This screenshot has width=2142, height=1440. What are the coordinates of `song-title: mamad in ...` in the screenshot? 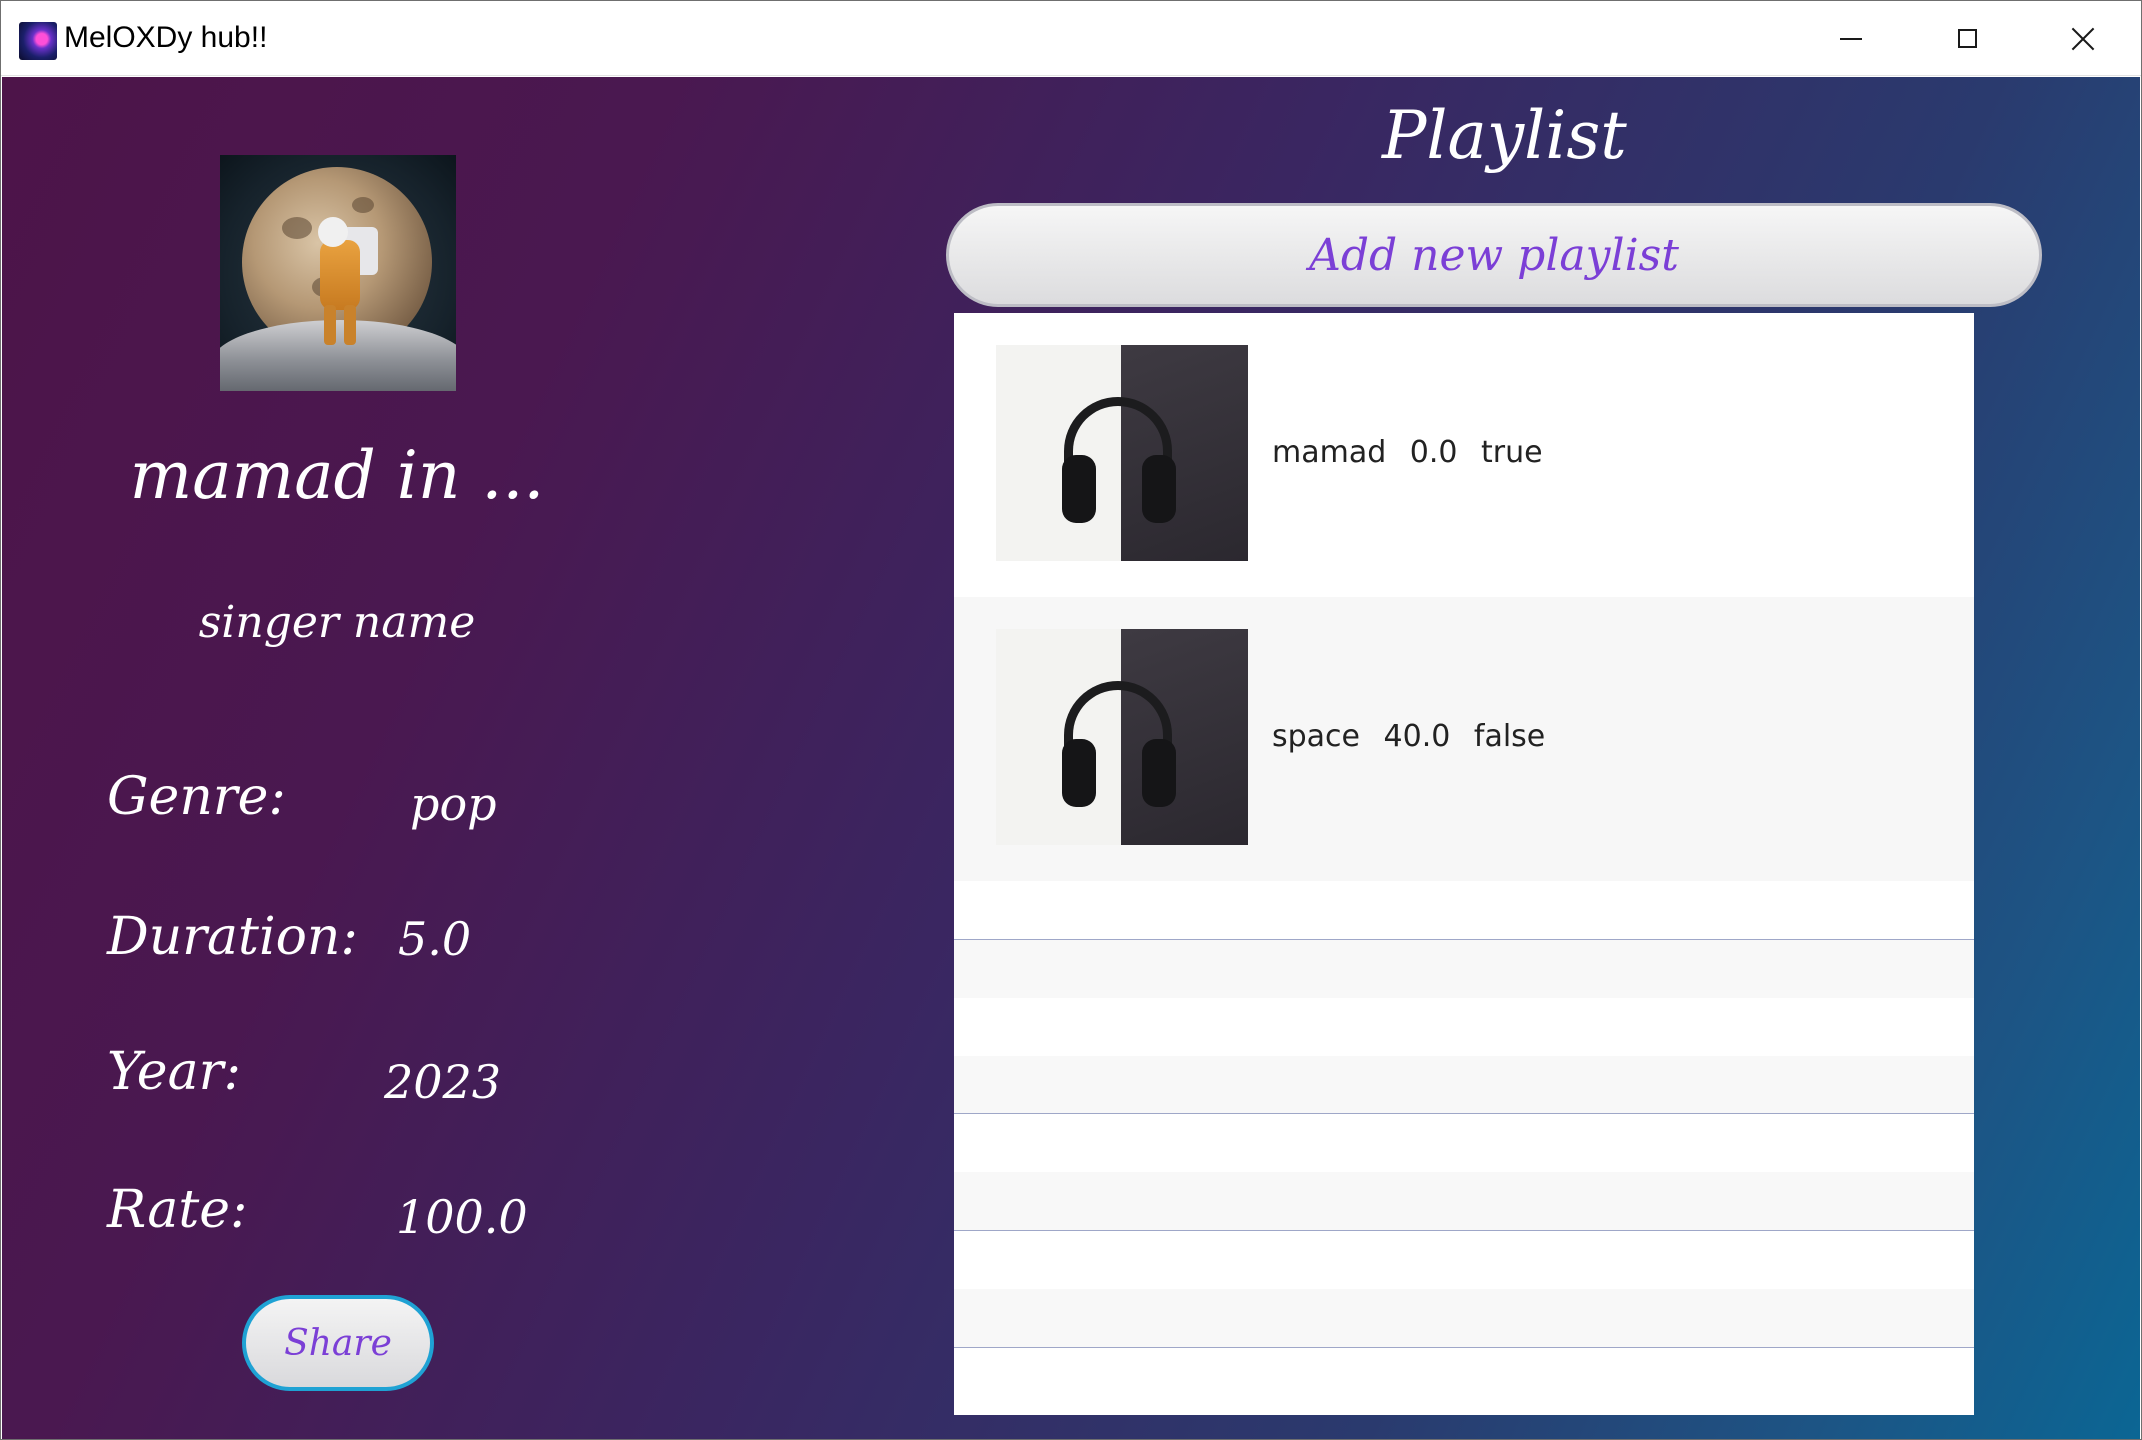 It's located at (337, 475).